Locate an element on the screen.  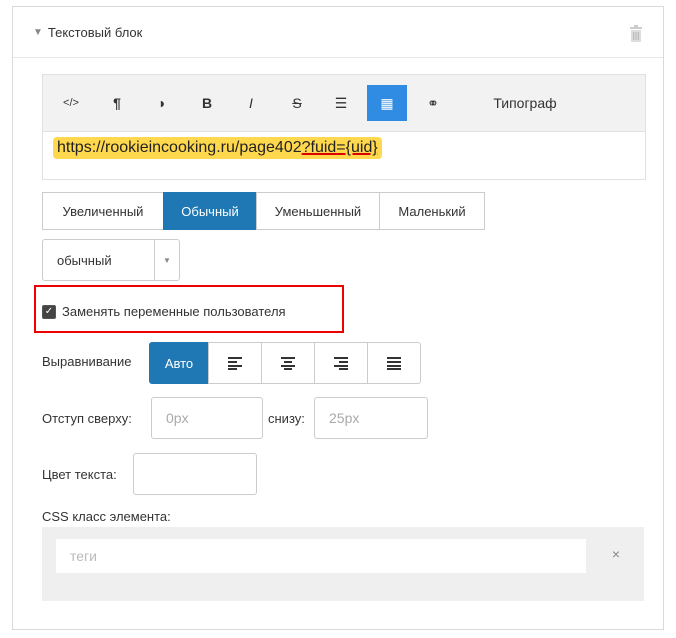
margin-top-label: Отступ сверху: is located at coordinates (87, 418).